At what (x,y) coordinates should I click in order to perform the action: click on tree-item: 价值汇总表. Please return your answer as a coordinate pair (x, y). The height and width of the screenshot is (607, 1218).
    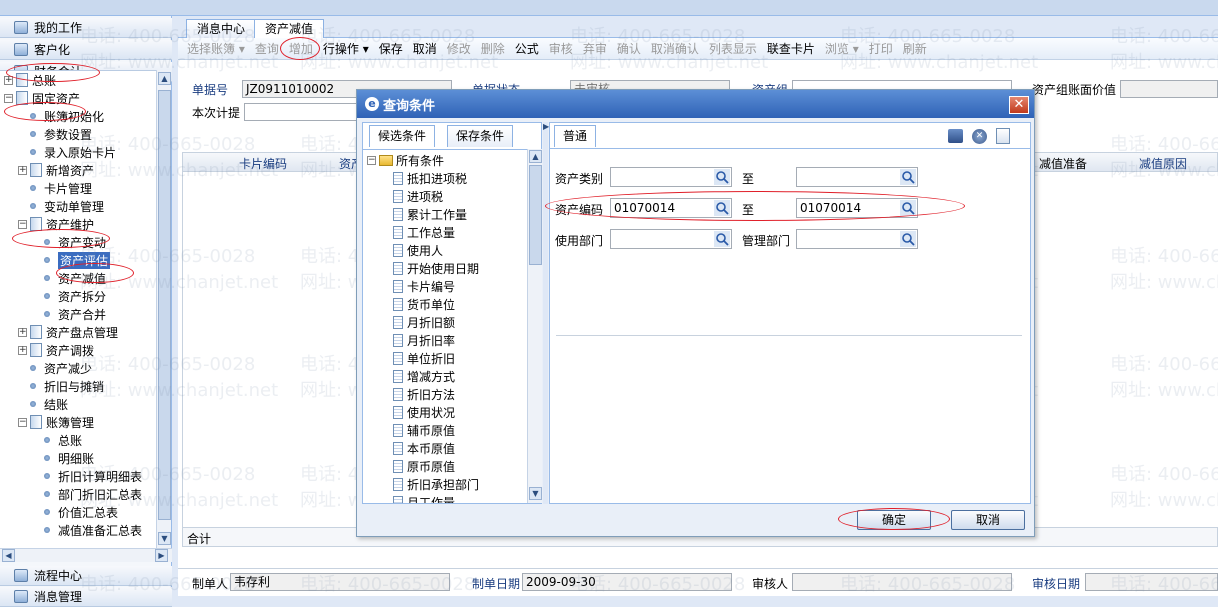
    Looking at the image, I should click on (75, 512).